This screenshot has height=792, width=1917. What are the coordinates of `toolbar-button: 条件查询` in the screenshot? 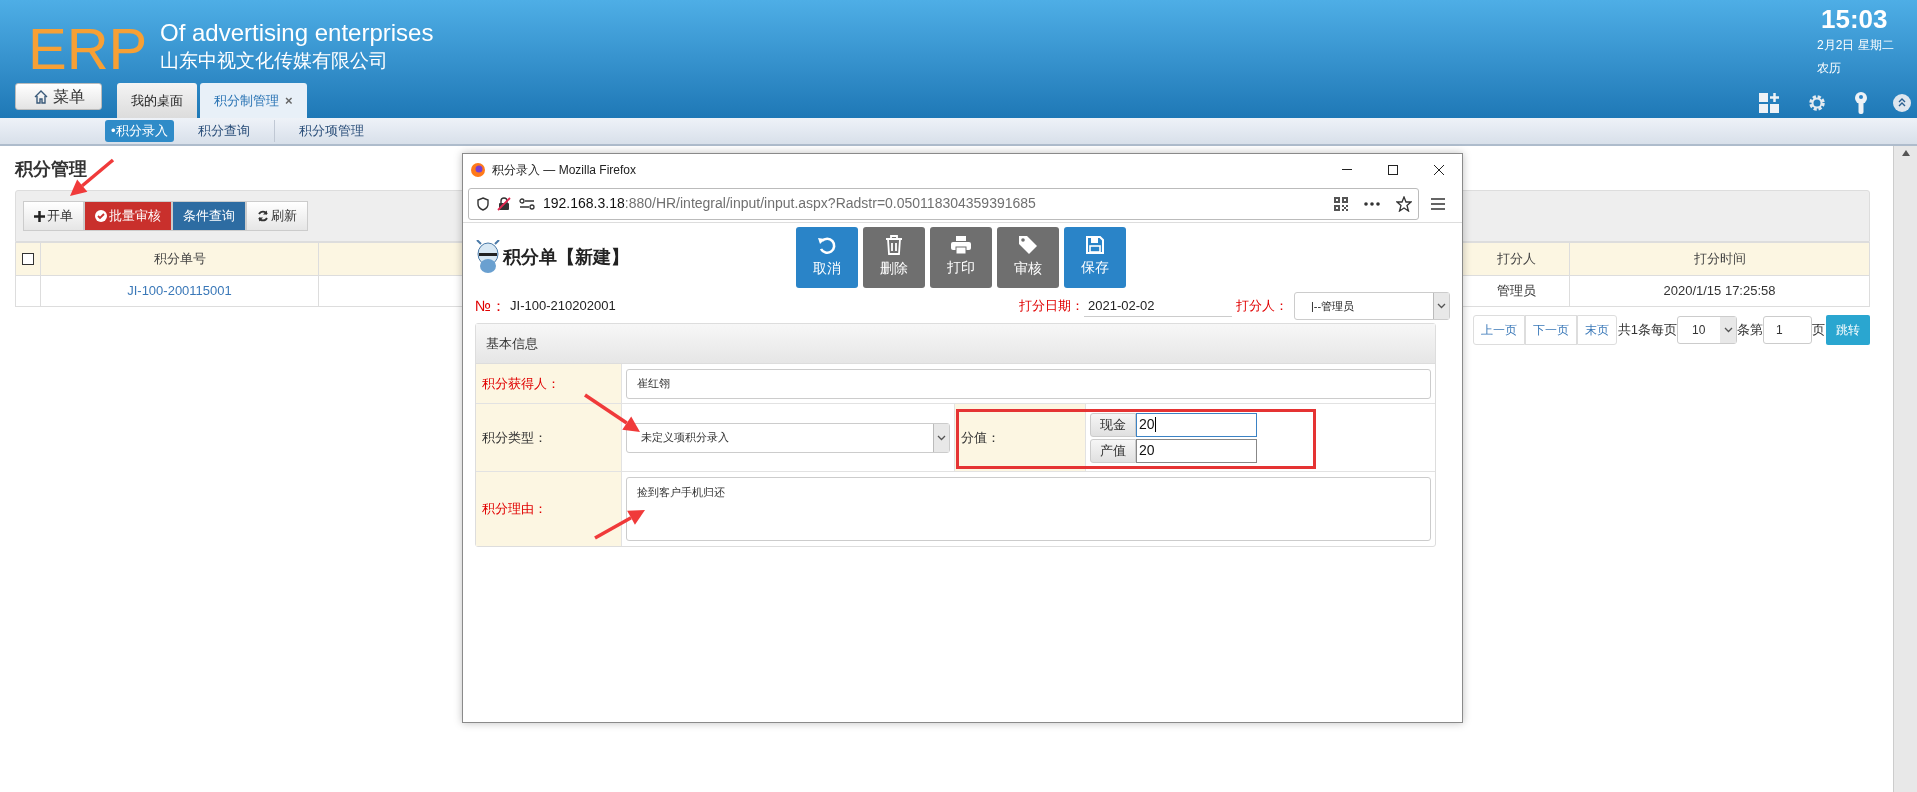 It's located at (209, 216).